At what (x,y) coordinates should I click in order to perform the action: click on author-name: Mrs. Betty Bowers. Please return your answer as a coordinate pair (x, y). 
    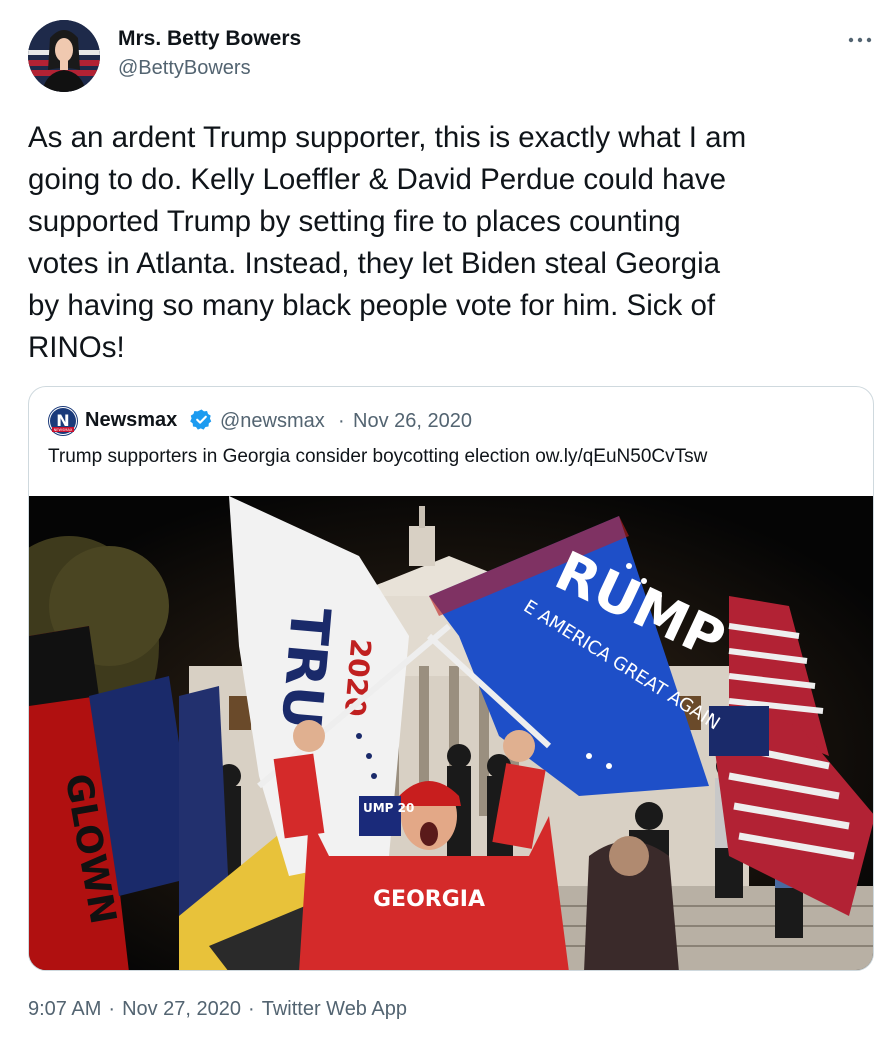
    Looking at the image, I should click on (209, 39).